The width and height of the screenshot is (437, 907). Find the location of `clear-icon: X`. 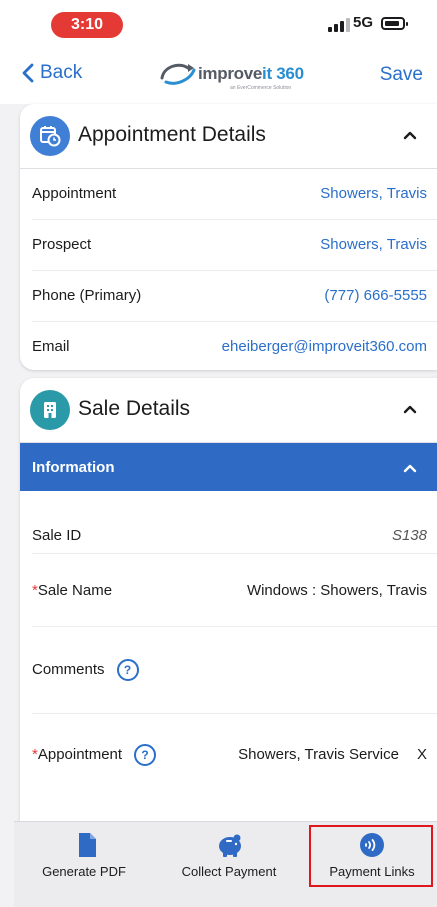

clear-icon: X is located at coordinates (422, 754).